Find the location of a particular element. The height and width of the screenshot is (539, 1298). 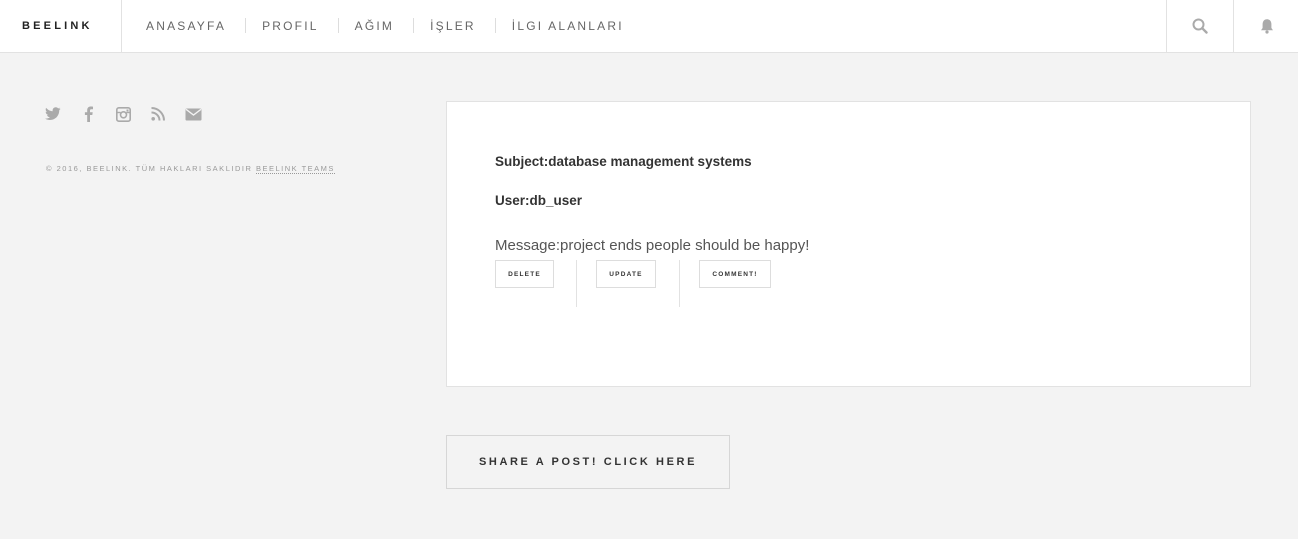

notifications-button is located at coordinates (1265, 26).